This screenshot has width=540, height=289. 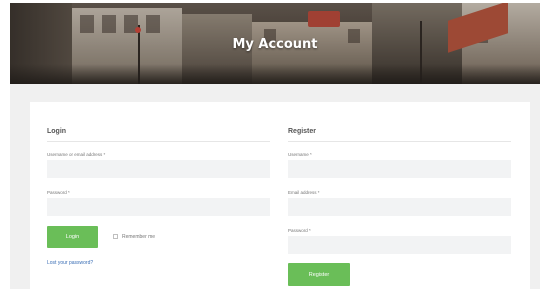 What do you see at coordinates (57, 131) in the screenshot?
I see `login-heading: Login` at bounding box center [57, 131].